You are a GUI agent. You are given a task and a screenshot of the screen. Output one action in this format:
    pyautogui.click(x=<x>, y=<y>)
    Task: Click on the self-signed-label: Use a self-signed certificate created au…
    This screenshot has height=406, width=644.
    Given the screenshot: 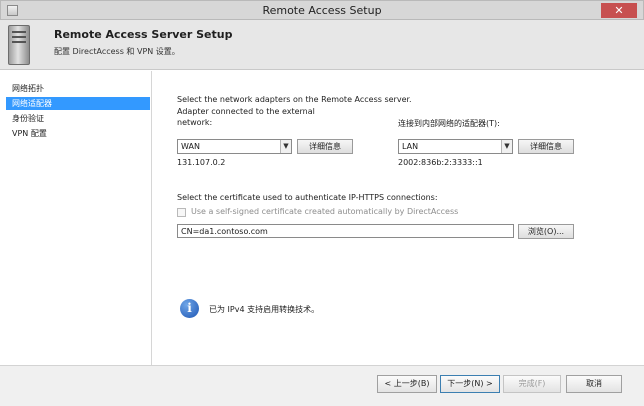 What is the action you would take?
    pyautogui.click(x=325, y=211)
    